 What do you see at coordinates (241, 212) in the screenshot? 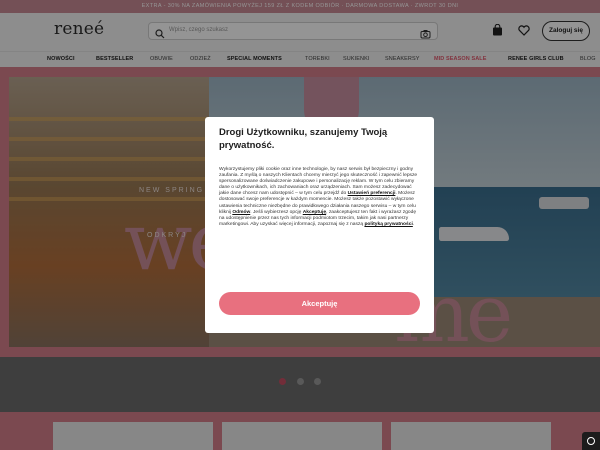
I see `reject-link: Odmów` at bounding box center [241, 212].